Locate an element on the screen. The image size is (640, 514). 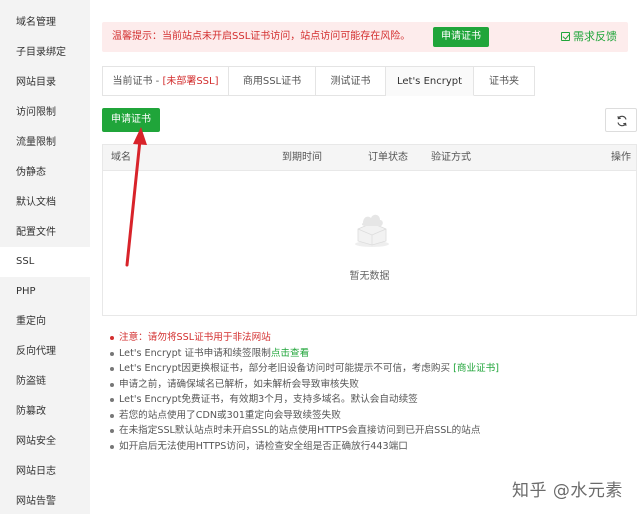
tab-current-cert-label: 当前证书 - is located at coordinates (137, 81).